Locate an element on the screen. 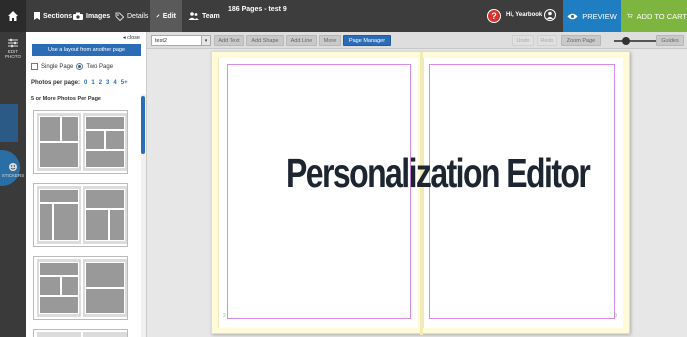 This screenshot has height=337, width=687. pencil-icon is located at coordinates (158, 16).